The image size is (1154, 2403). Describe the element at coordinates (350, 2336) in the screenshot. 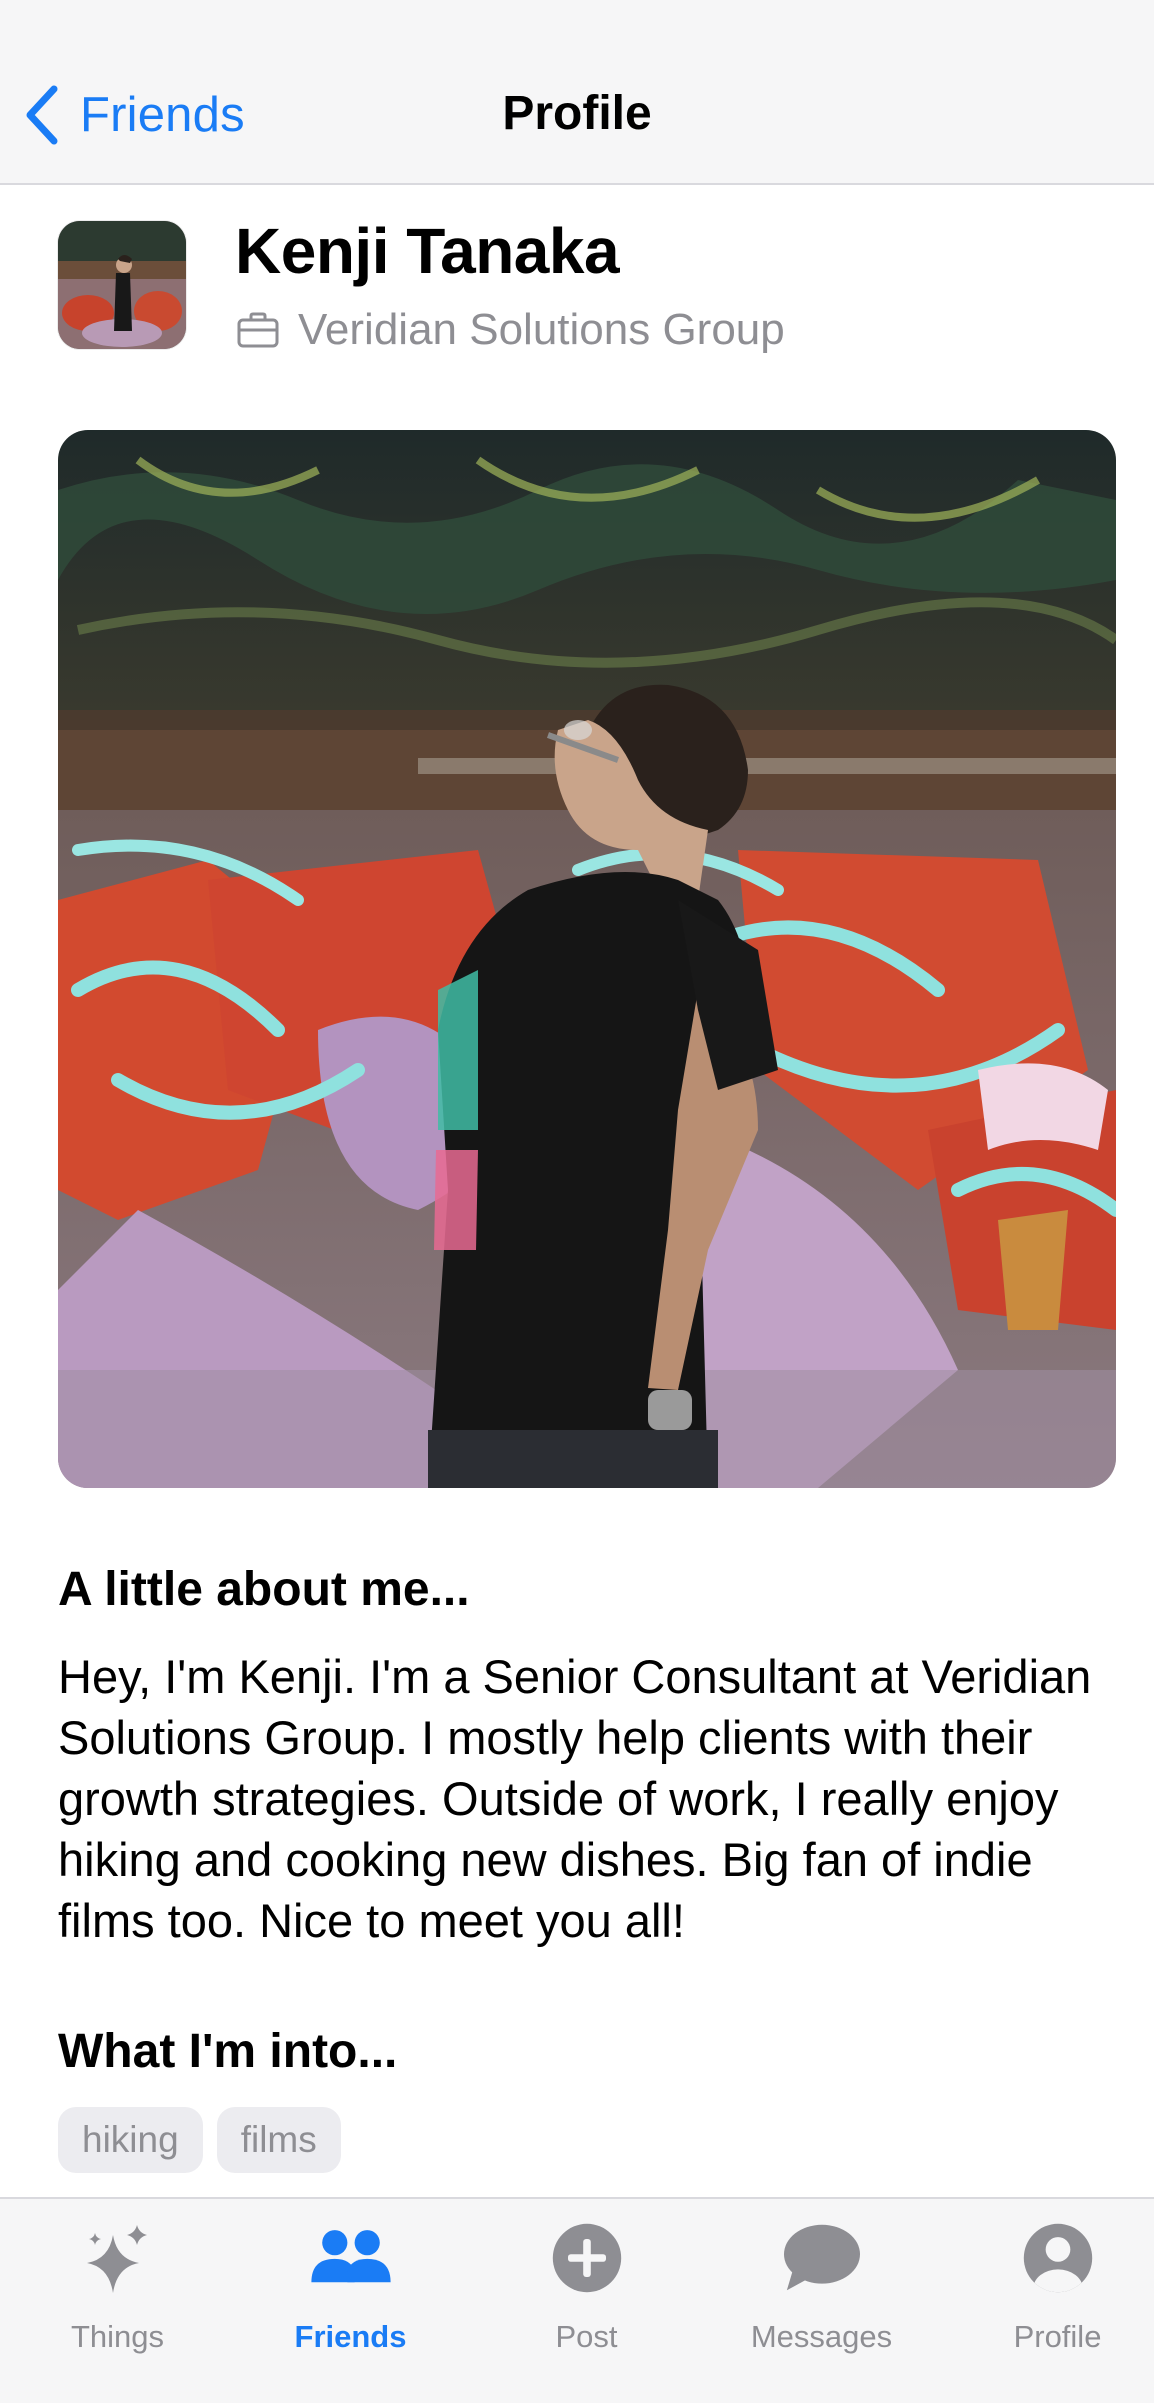

I see `tab-friends-label: Friends` at that location.